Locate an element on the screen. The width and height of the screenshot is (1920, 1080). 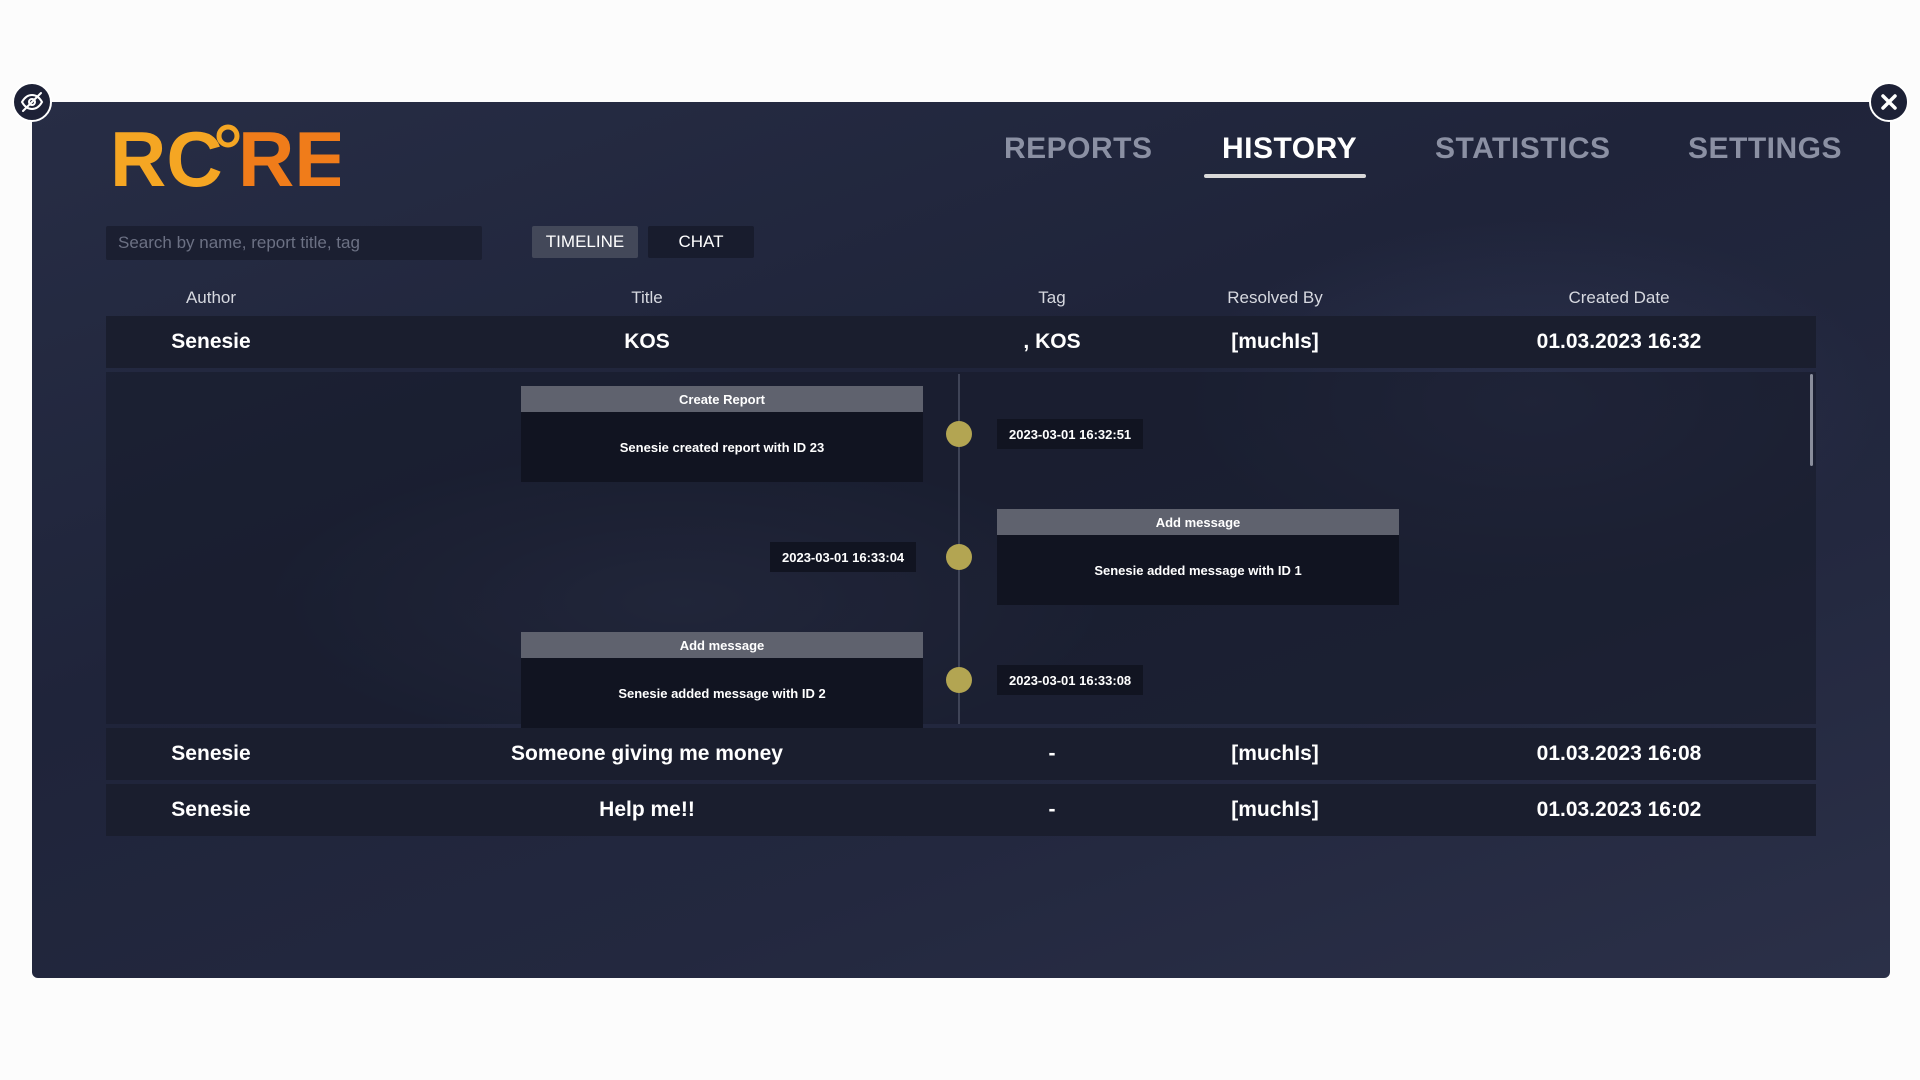
hide-ui-button is located at coordinates (32, 102).